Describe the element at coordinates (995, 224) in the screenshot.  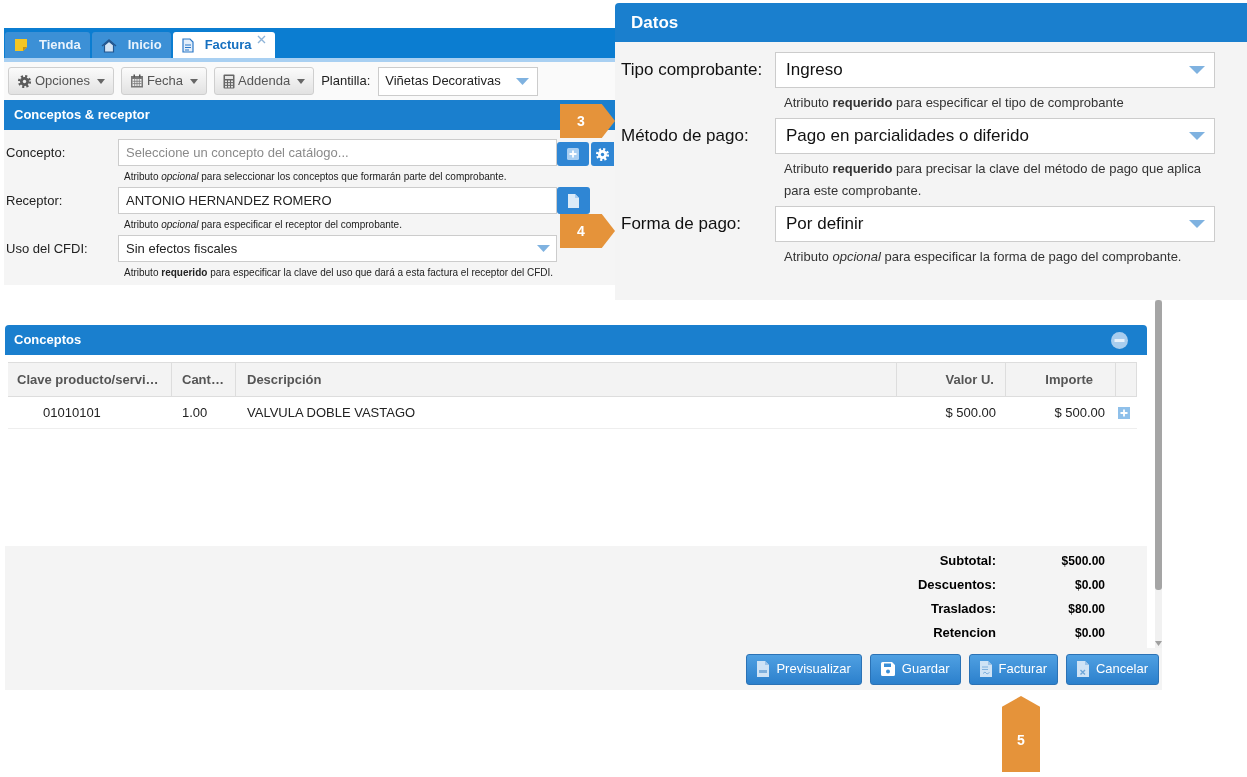
I see `dropdown: Por definir` at that location.